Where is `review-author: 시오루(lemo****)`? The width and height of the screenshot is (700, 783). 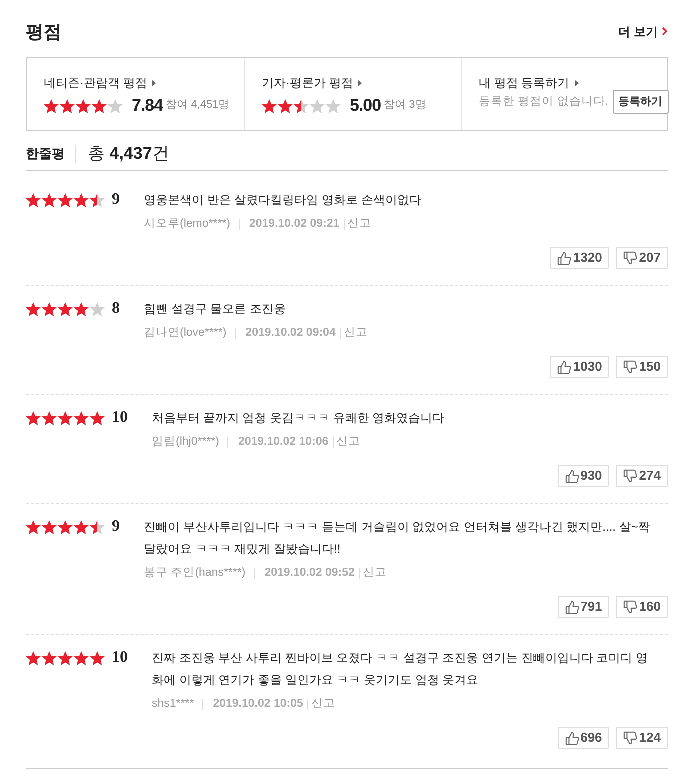
review-author: 시오루(lemo****) is located at coordinates (187, 224).